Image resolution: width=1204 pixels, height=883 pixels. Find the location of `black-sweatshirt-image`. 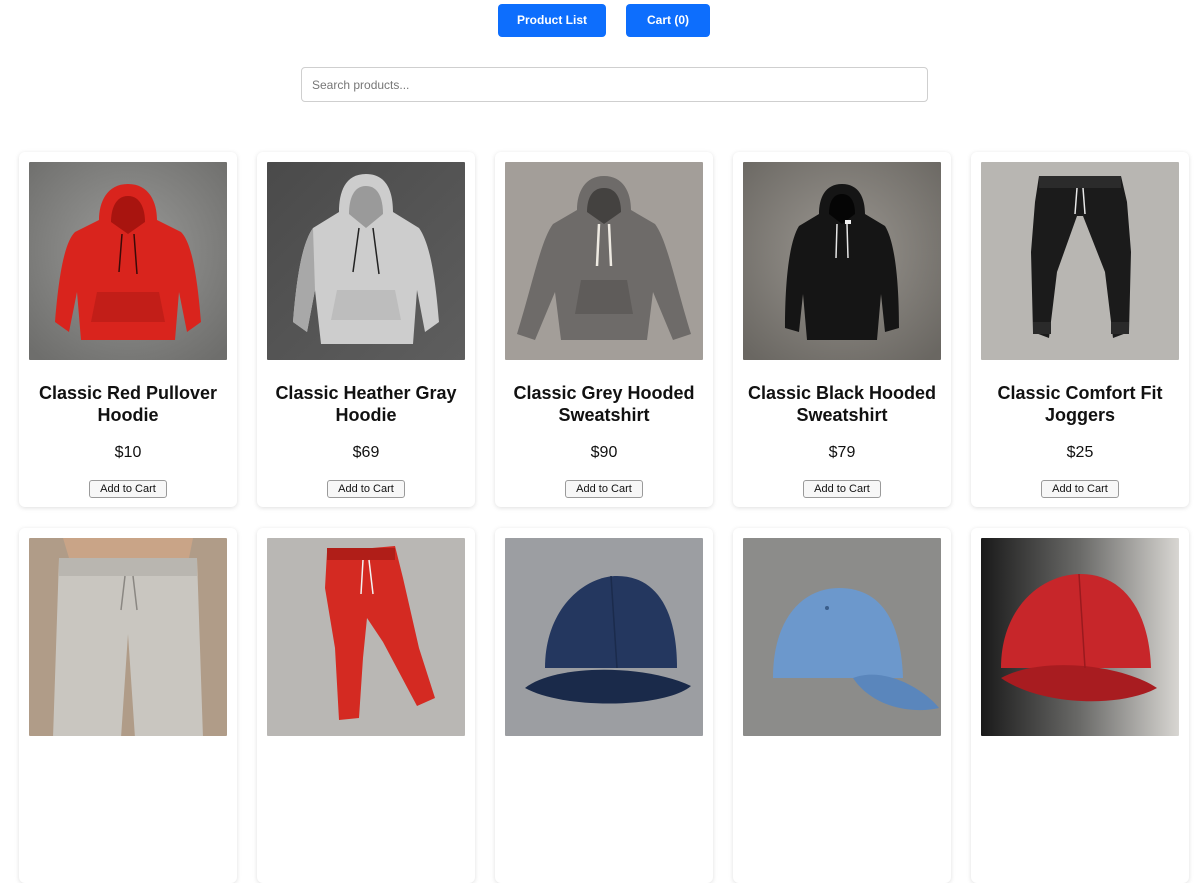

black-sweatshirt-image is located at coordinates (842, 261).